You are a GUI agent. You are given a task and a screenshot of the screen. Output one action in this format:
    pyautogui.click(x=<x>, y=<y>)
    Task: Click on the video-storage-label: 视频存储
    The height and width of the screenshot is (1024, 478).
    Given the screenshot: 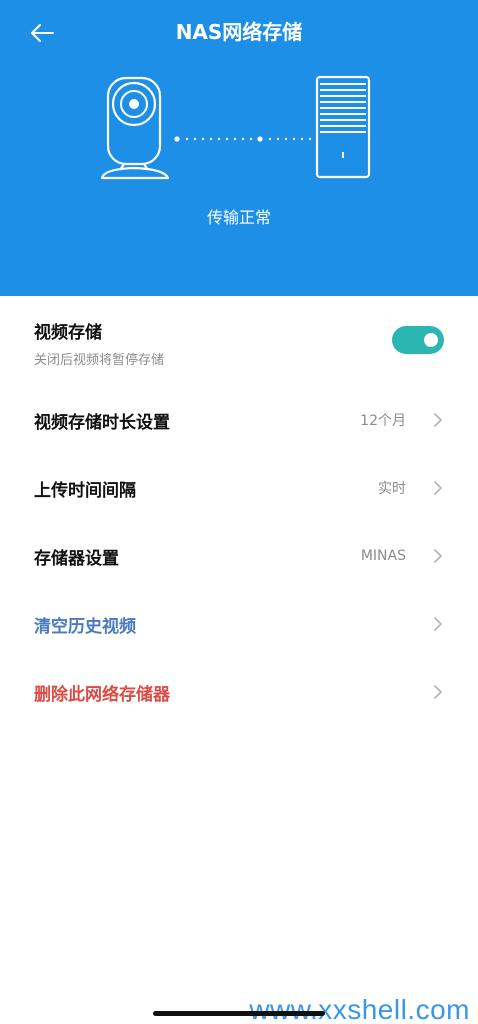 What is the action you would take?
    pyautogui.click(x=68, y=333)
    